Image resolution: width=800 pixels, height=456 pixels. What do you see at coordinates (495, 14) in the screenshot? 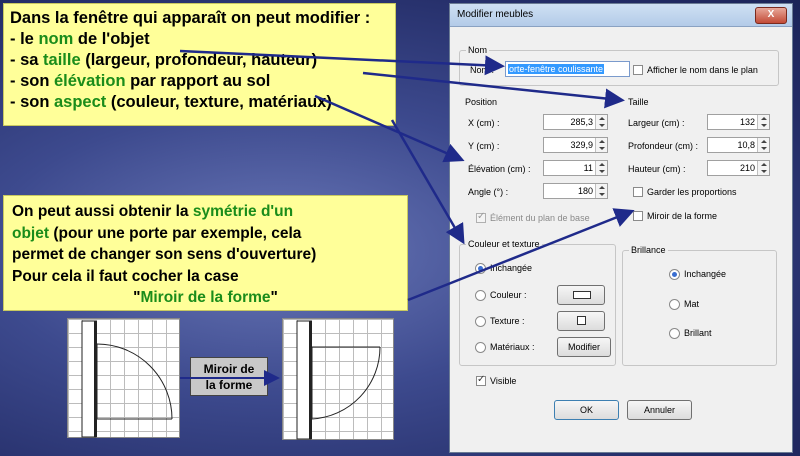
I see `dialog-title: Modifier meubles` at bounding box center [495, 14].